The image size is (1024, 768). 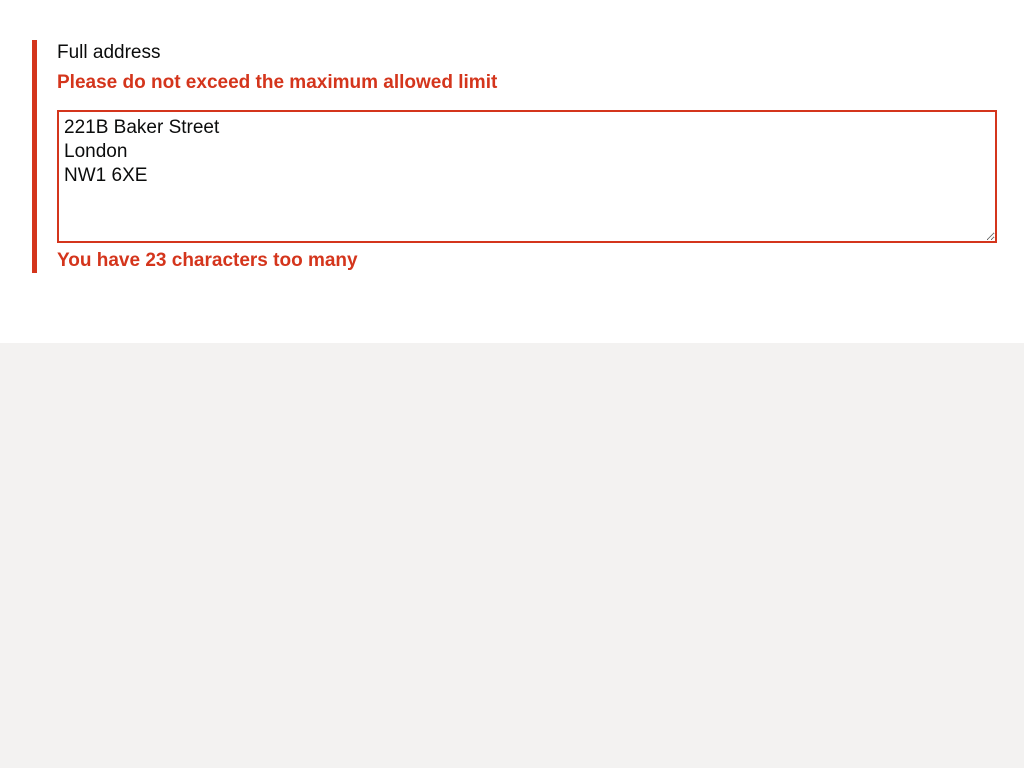 I want to click on character-count-message: You have 23 characters too many, so click(x=207, y=260).